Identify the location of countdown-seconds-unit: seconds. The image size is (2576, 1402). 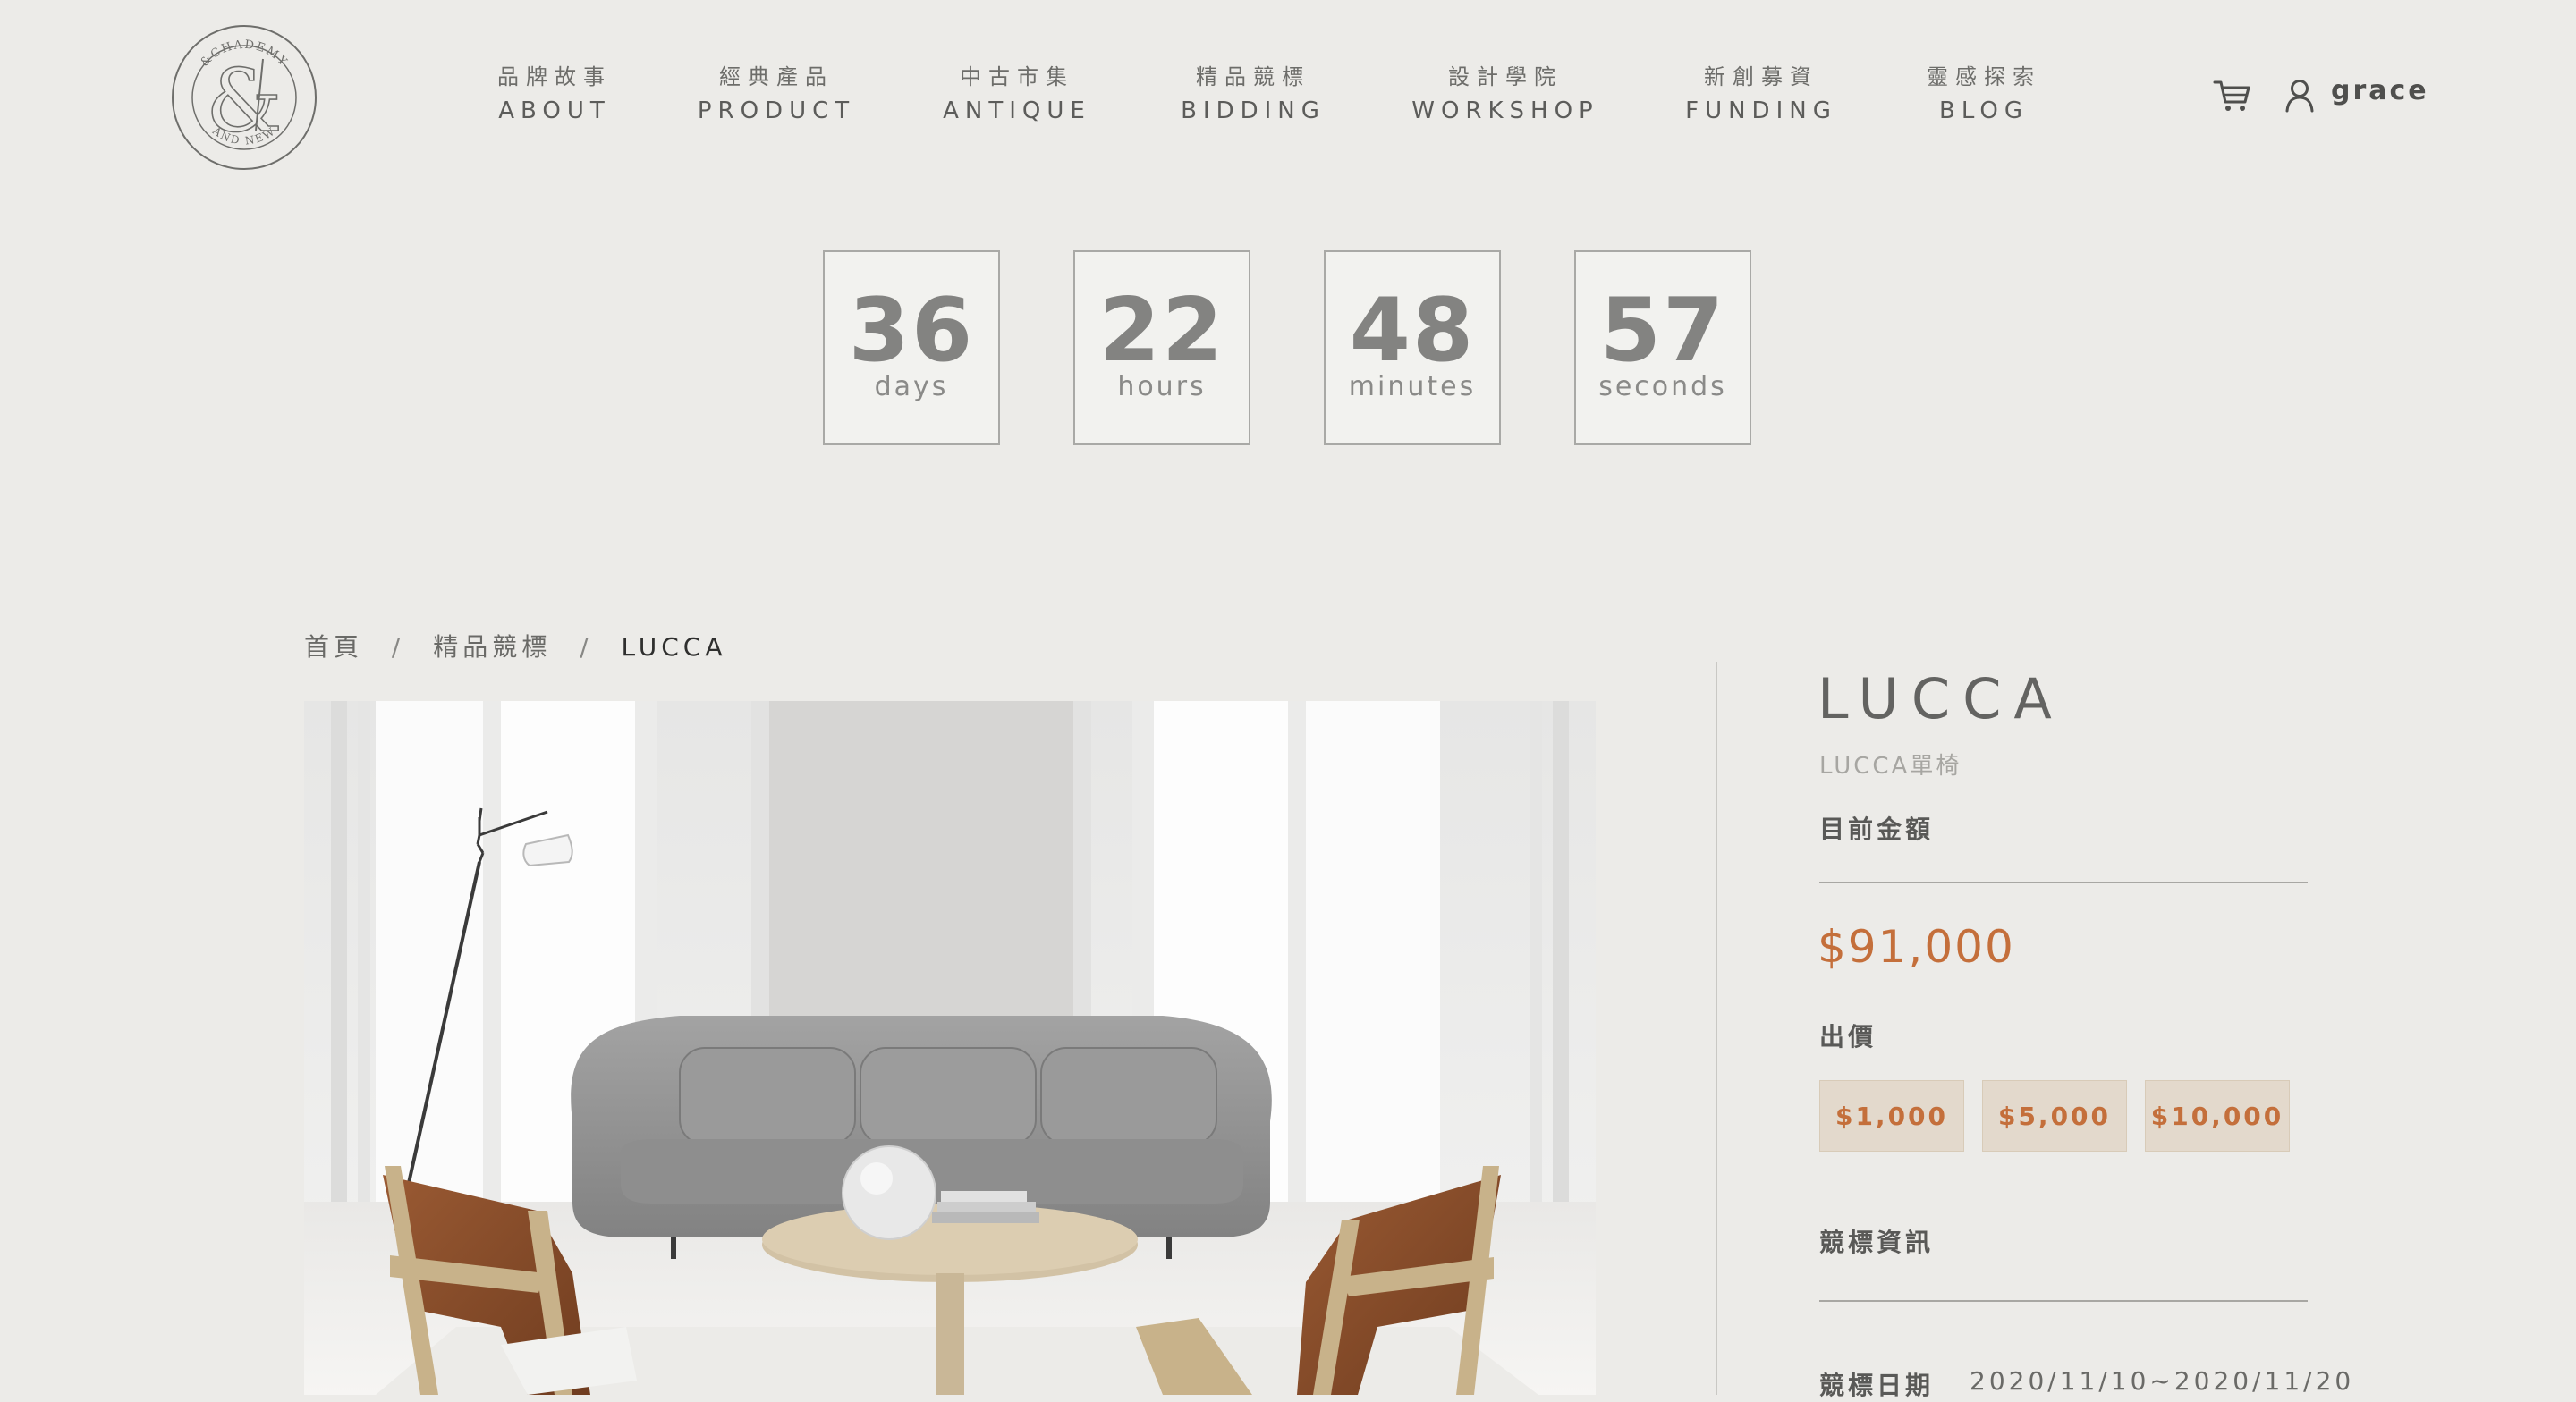
(1662, 386).